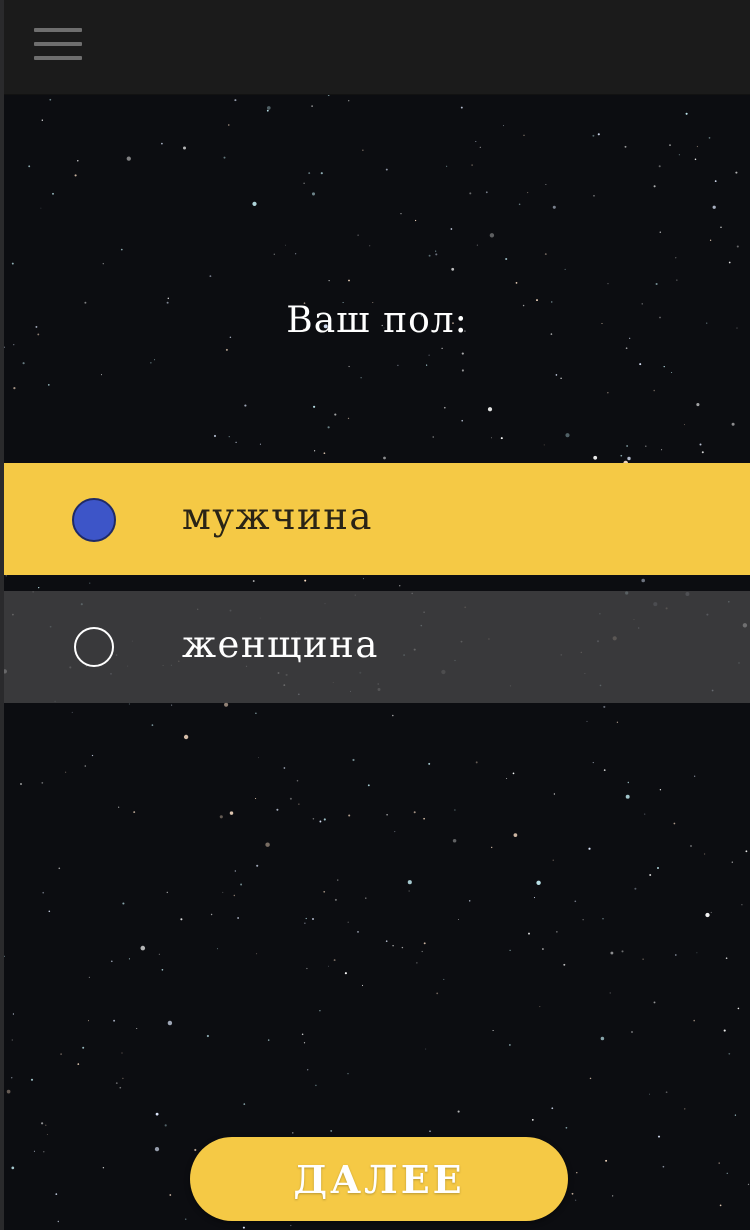  I want to click on option-label: мужчина, so click(277, 516).